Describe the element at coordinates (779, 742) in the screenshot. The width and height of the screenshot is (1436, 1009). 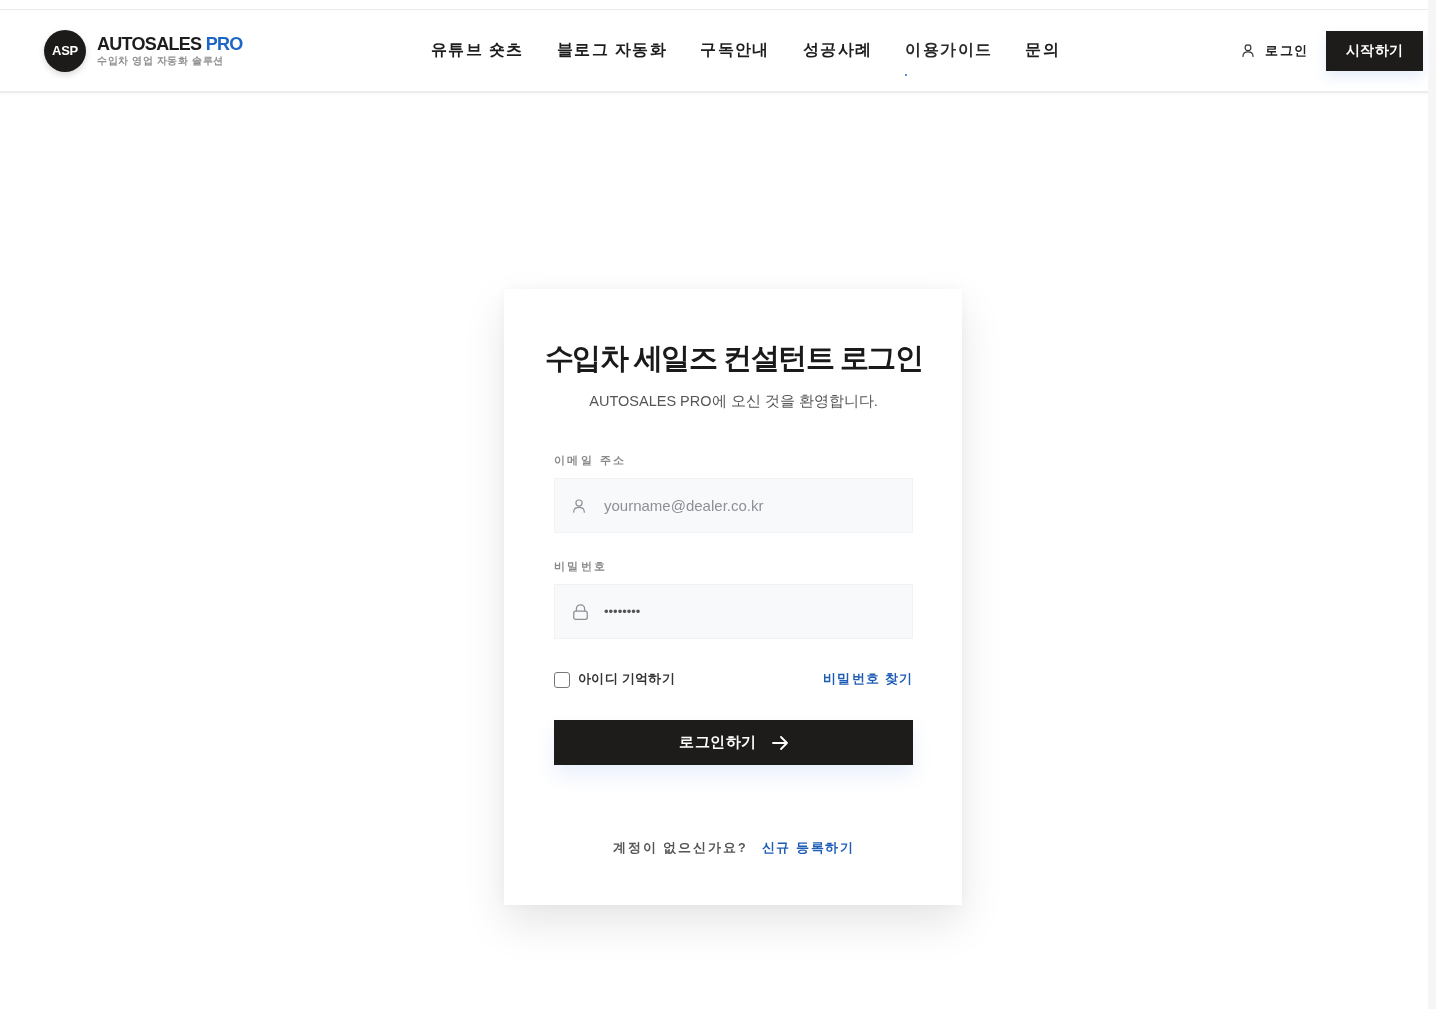
I see `arrow-right-icon` at that location.